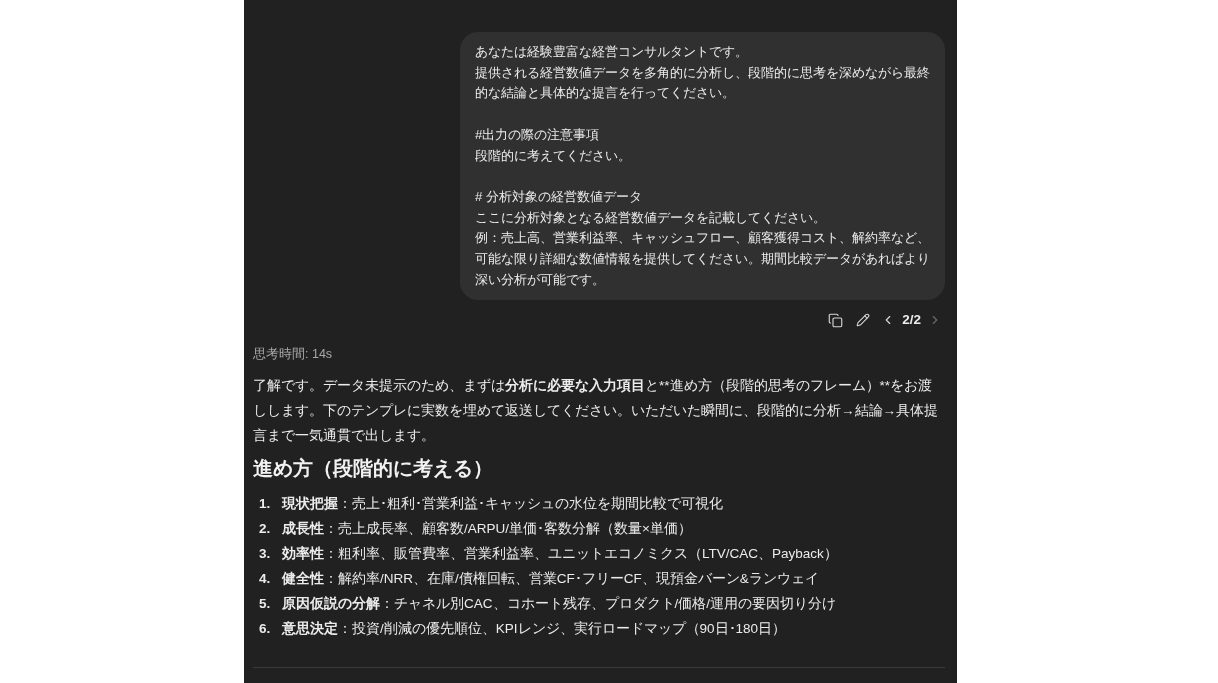  I want to click on list-number: 5., so click(265, 604).